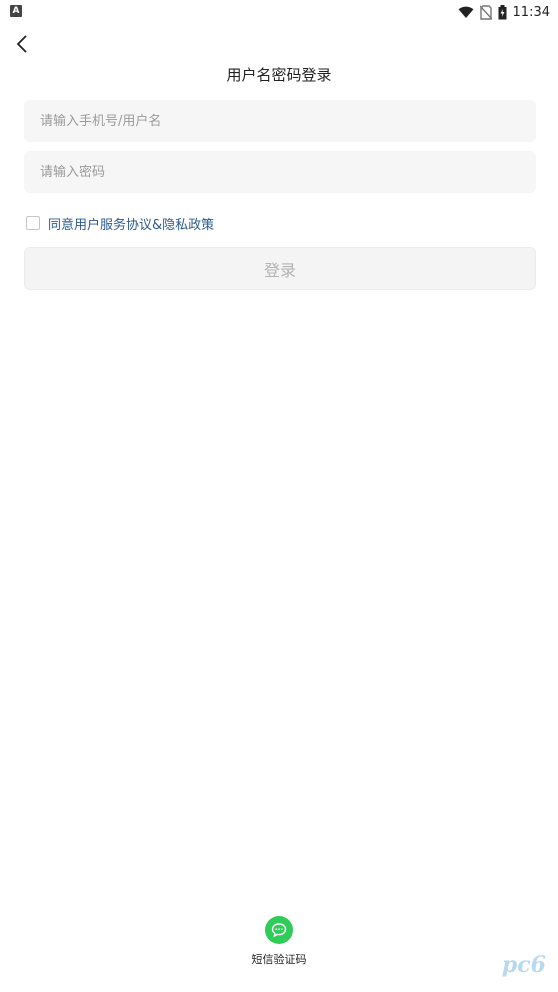 This screenshot has width=558, height=992. I want to click on no-sim-icon, so click(485, 12).